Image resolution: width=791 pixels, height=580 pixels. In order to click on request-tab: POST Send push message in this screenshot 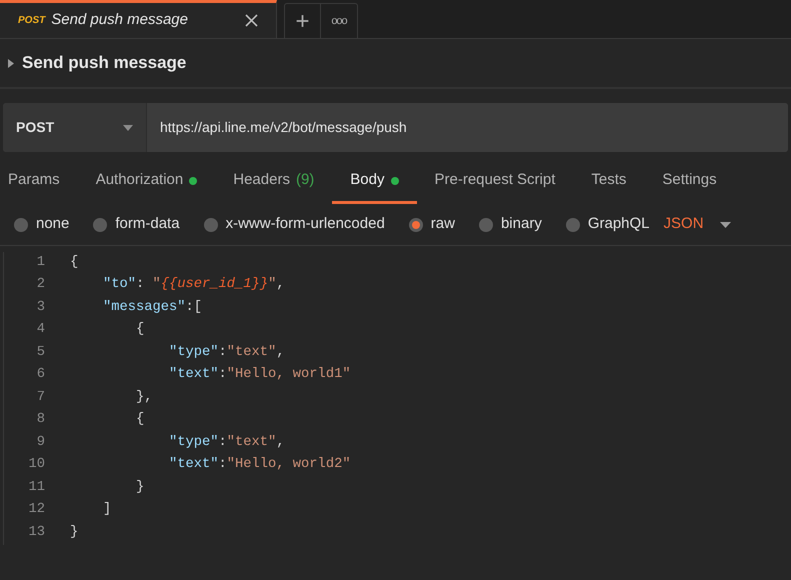, I will do `click(138, 19)`.